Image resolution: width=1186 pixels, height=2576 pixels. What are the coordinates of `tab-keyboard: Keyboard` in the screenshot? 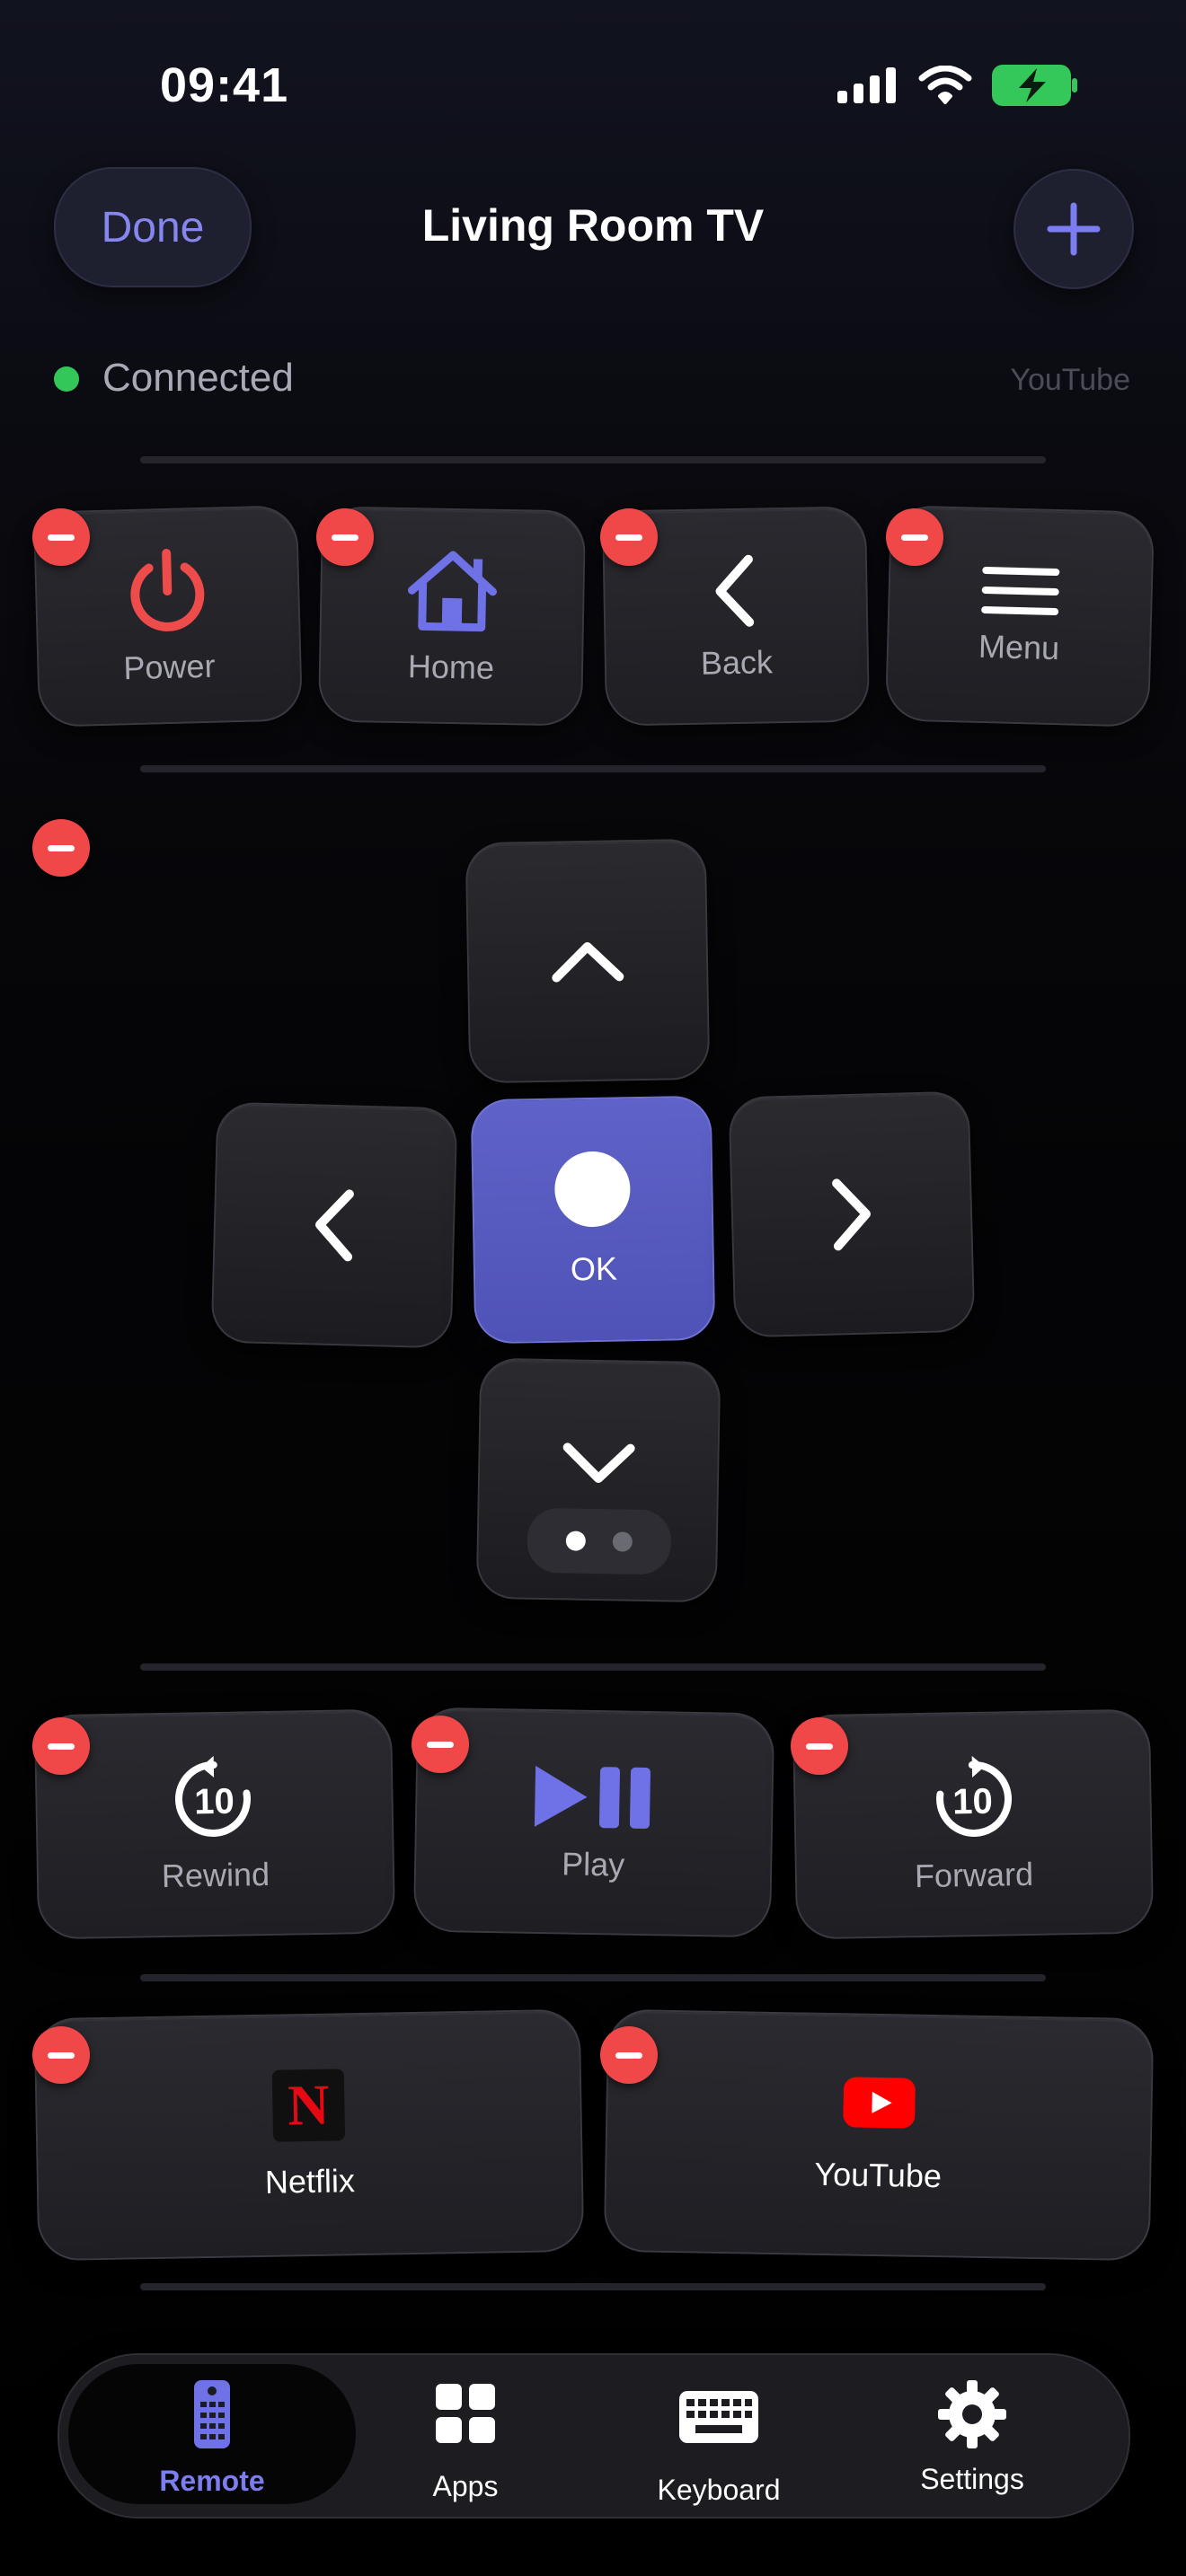 It's located at (719, 2449).